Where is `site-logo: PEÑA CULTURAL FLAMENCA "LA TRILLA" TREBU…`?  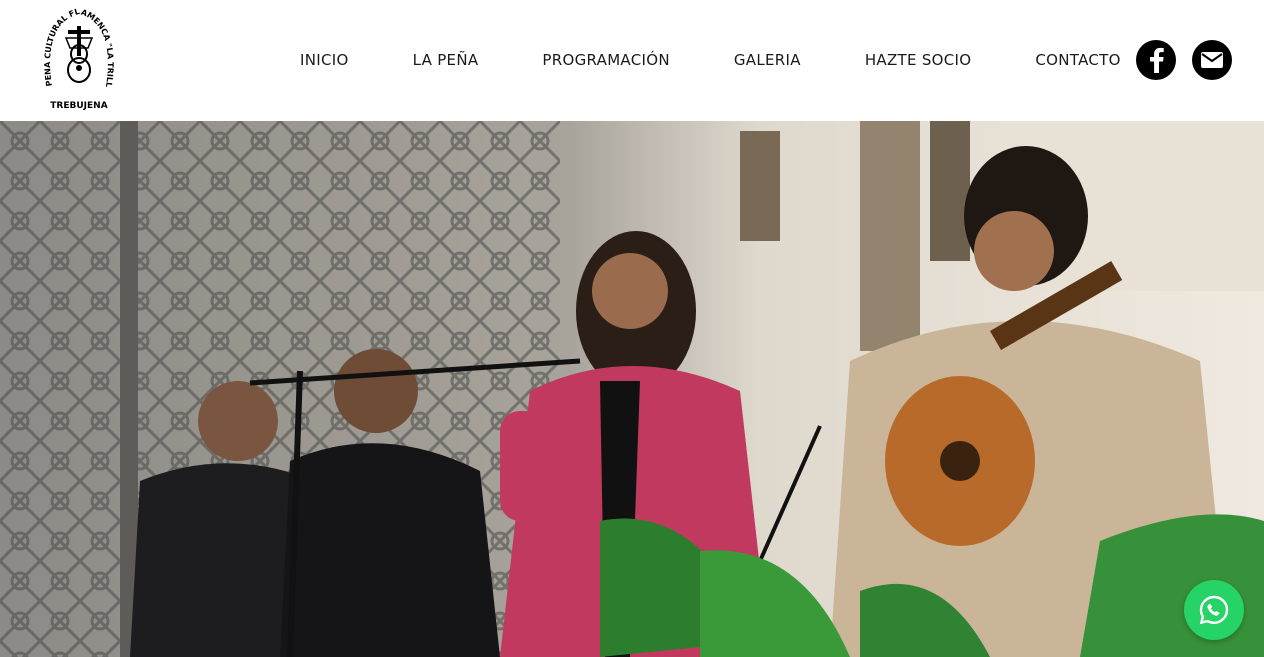 site-logo: PEÑA CULTURAL FLAMENCA "LA TRILLA" TREBU… is located at coordinates (78, 56).